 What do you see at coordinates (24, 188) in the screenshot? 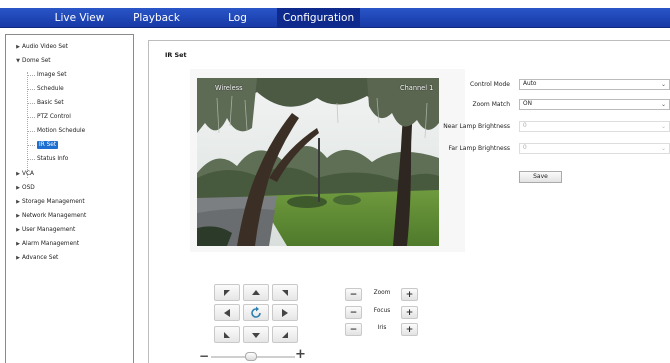
I see `tree-item-osd: ▶ OSD` at bounding box center [24, 188].